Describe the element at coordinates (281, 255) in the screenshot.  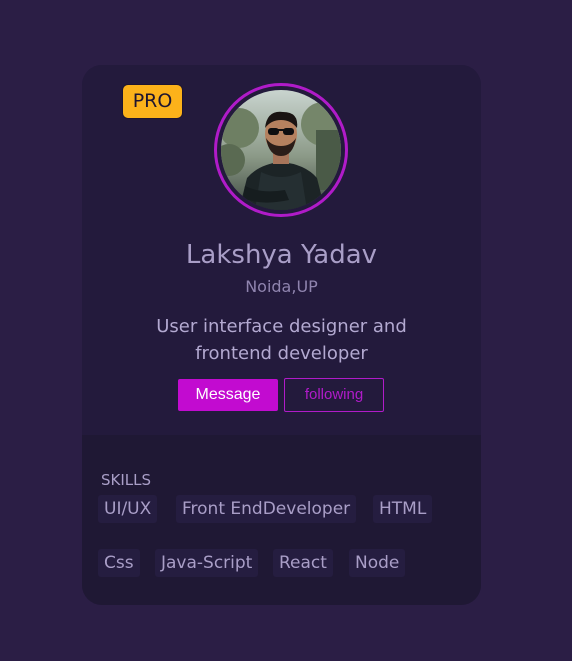
I see `profile-name: Lakshya Yadav` at that location.